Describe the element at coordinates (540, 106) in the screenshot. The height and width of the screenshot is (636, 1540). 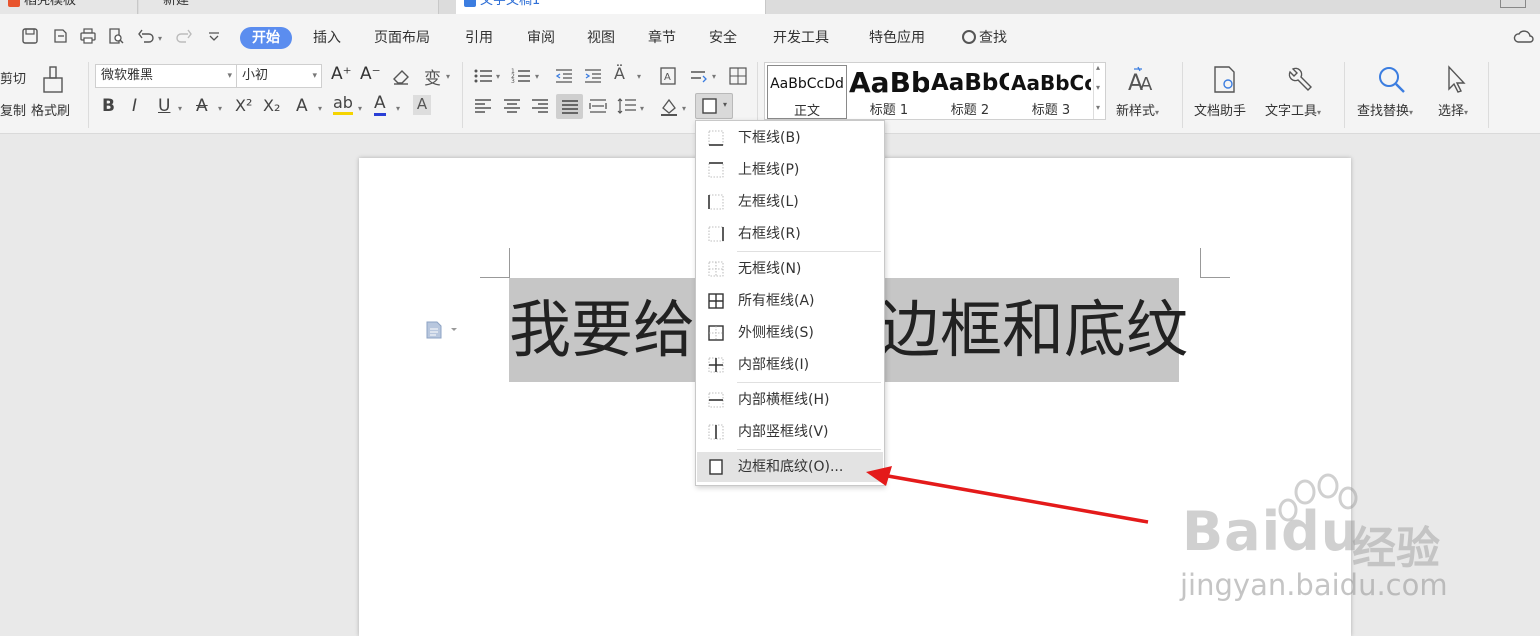
I see `align-right-icon` at that location.